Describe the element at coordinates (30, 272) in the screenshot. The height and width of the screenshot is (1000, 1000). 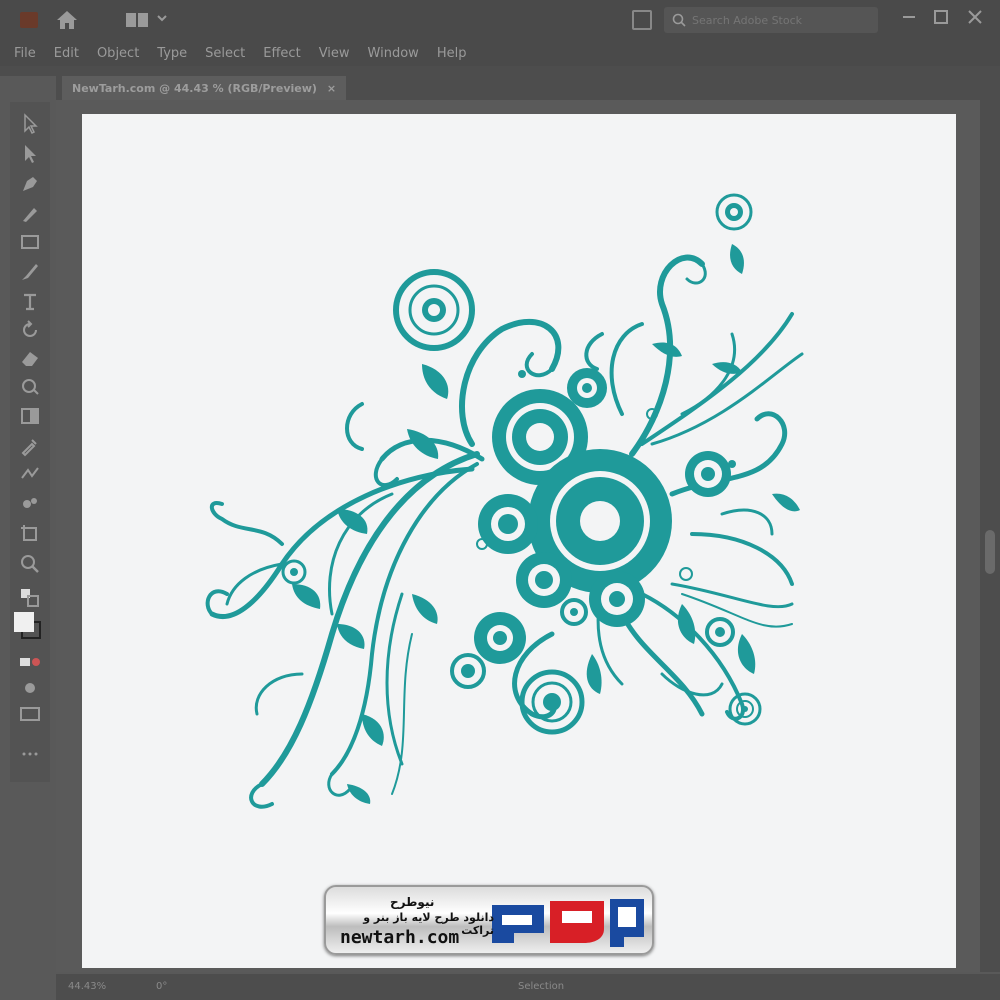
I see `paintbrush-tool-icon` at that location.